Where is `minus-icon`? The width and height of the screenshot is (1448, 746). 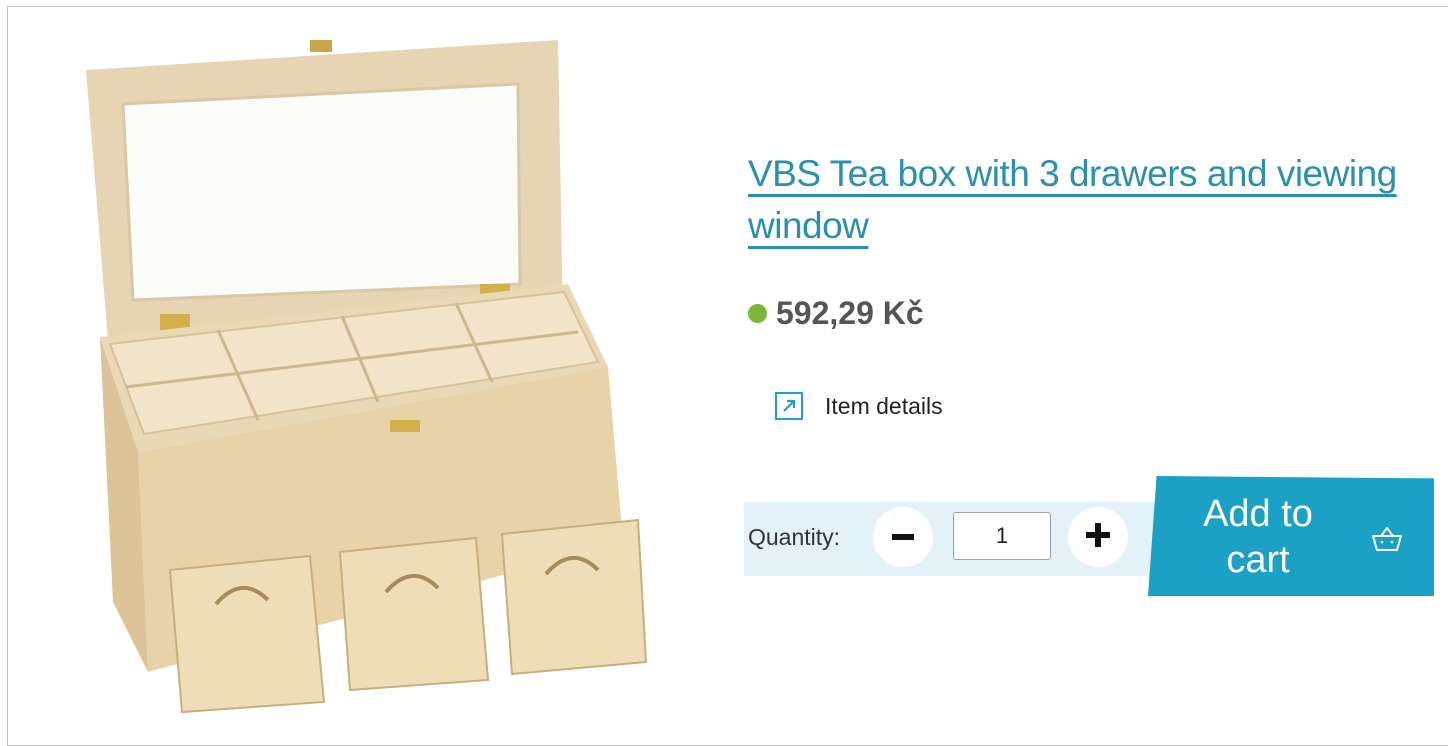
minus-icon is located at coordinates (903, 537).